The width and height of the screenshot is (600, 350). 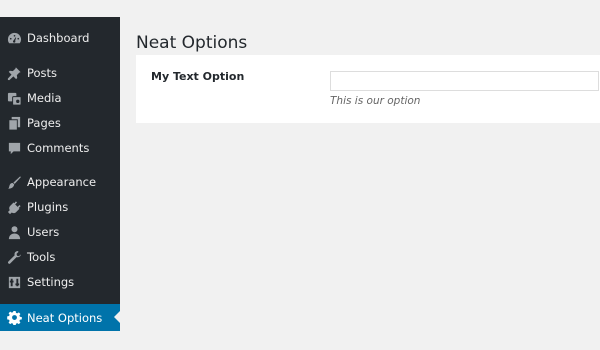 What do you see at coordinates (14, 182) in the screenshot?
I see `brush-icon` at bounding box center [14, 182].